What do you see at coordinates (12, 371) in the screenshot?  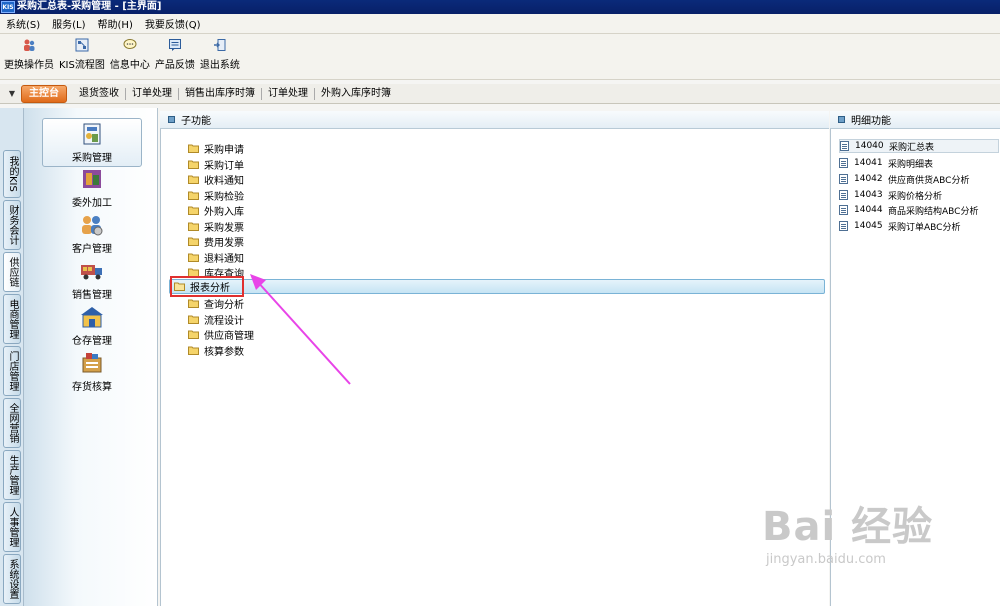 I see `side-tab-store: 门店管理` at bounding box center [12, 371].